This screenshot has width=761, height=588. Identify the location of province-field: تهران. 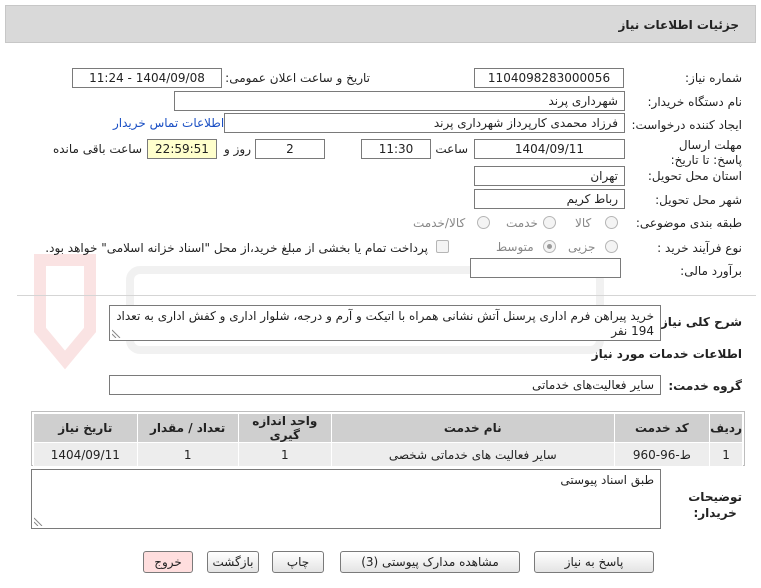
(549, 176).